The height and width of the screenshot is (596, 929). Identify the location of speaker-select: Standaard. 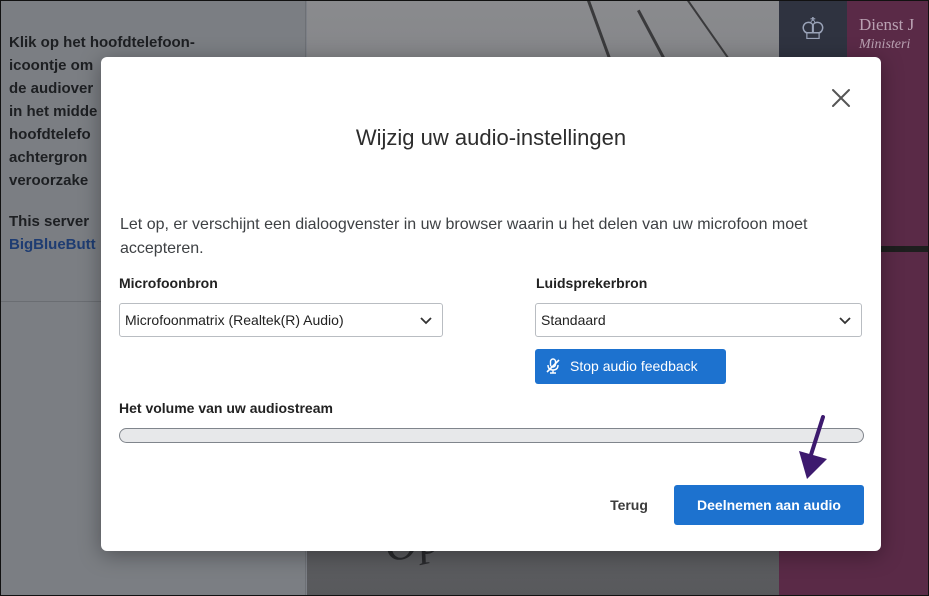
(698, 320).